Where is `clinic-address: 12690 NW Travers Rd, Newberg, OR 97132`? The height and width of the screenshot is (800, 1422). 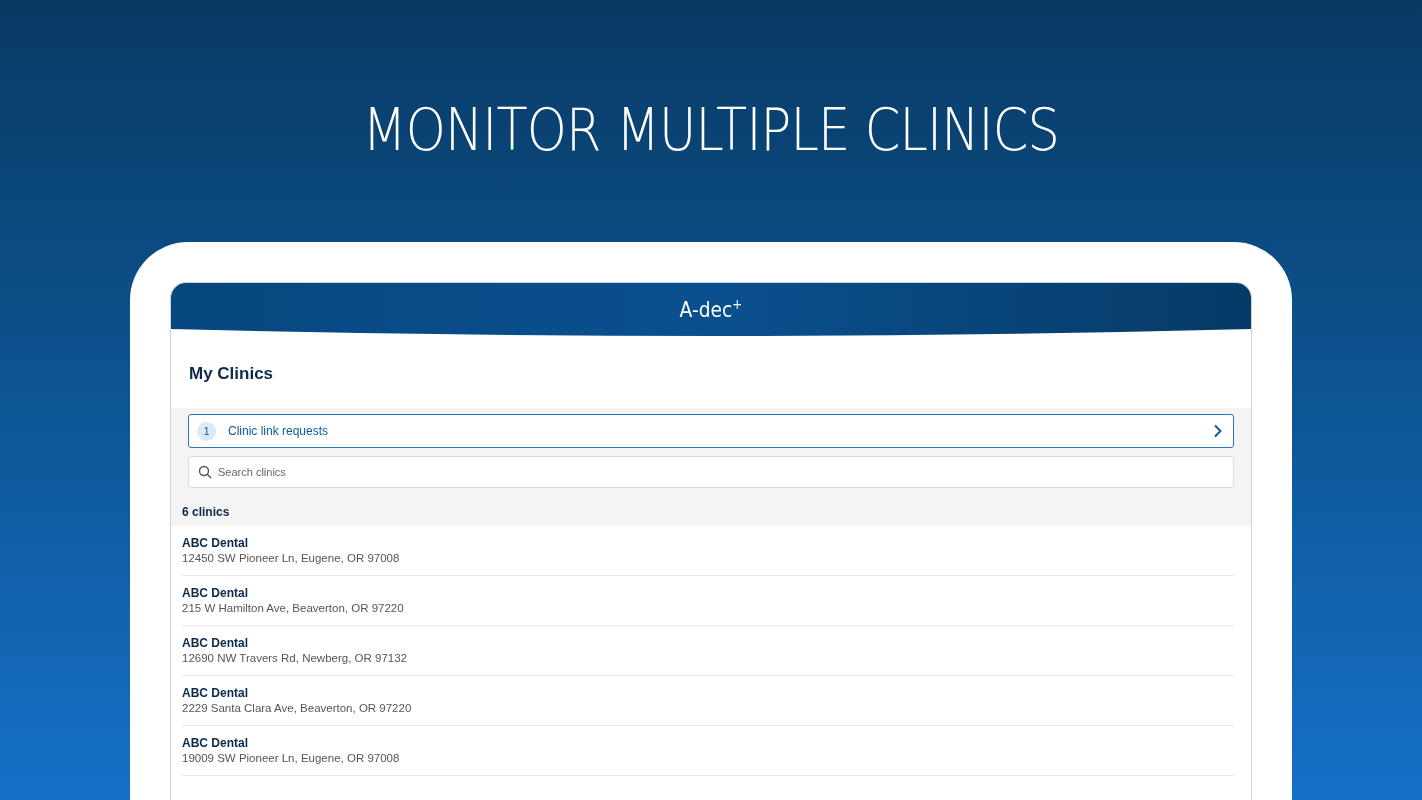
clinic-address: 12690 NW Travers Rd, Newberg, OR 97132 is located at coordinates (295, 658).